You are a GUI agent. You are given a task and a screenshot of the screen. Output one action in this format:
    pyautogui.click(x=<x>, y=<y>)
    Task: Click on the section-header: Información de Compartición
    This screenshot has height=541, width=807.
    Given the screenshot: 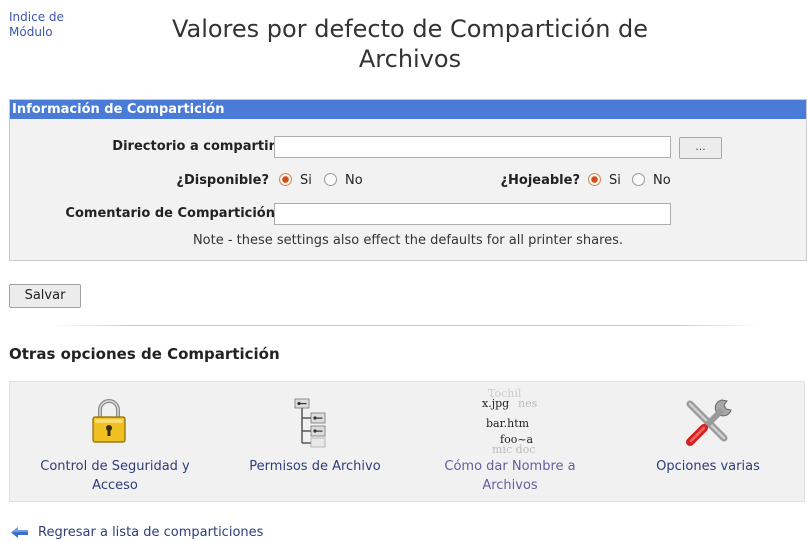 What is the action you would take?
    pyautogui.click(x=408, y=109)
    